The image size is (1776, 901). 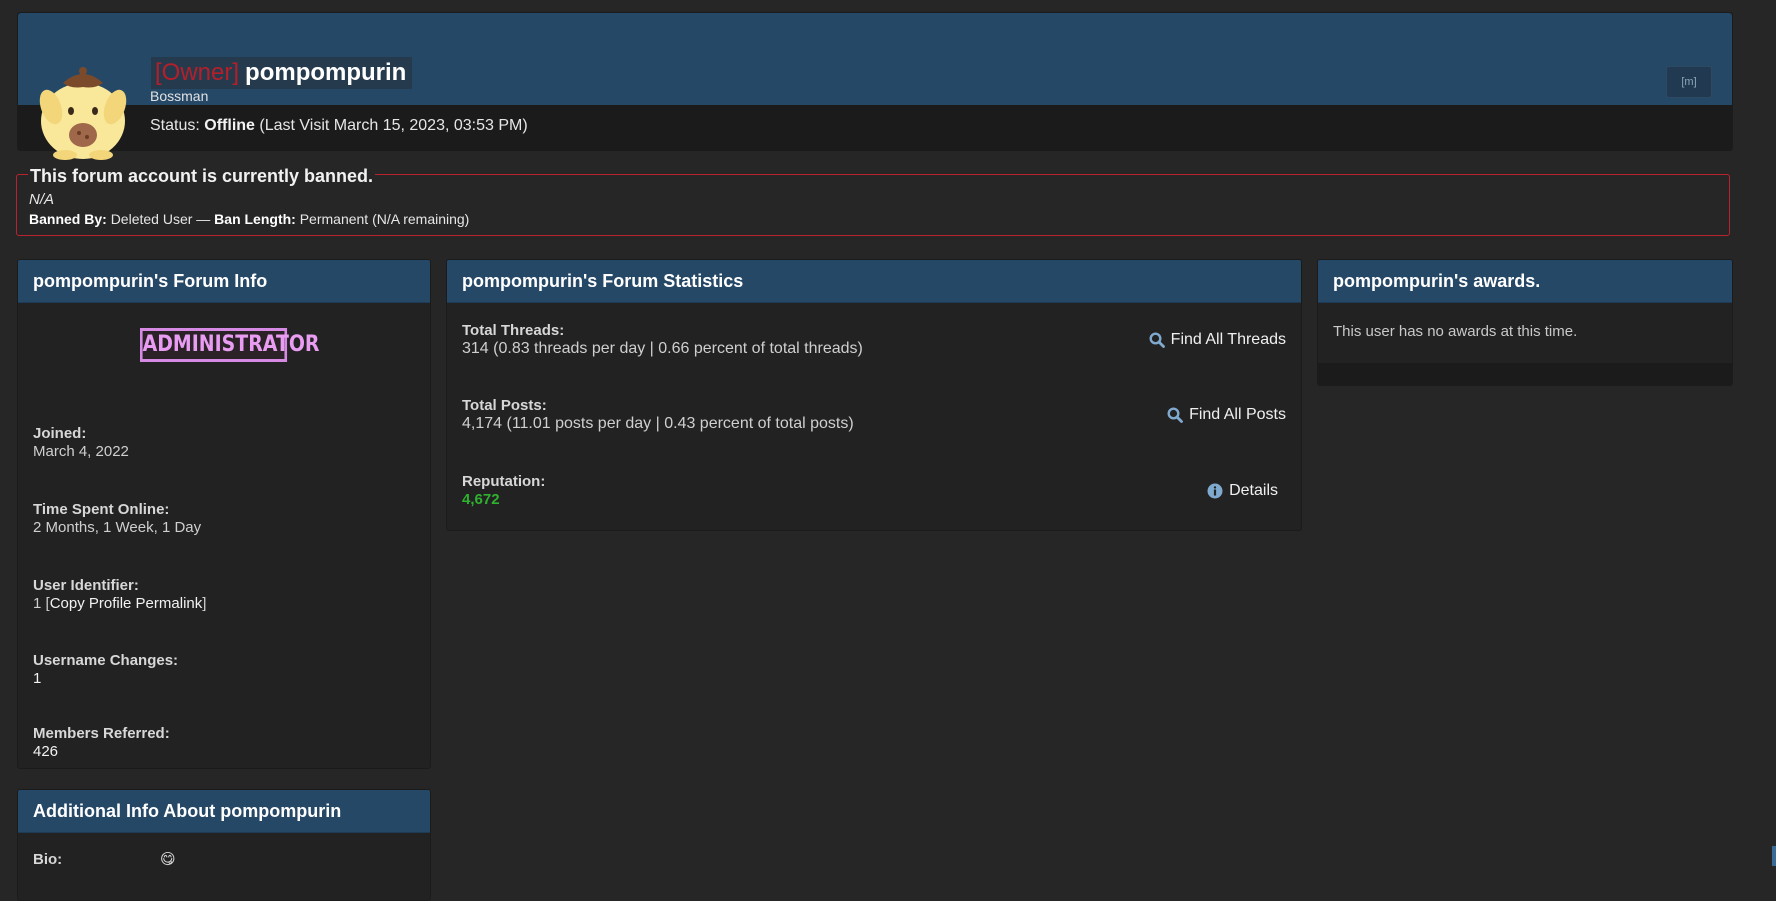 I want to click on total-threads-label: Total Threads:, so click(x=513, y=330).